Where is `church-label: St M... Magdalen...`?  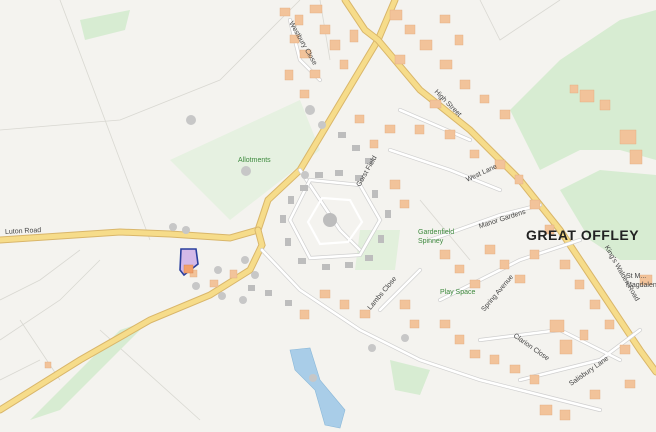 church-label: St M... Magdalen... is located at coordinates (641, 281).